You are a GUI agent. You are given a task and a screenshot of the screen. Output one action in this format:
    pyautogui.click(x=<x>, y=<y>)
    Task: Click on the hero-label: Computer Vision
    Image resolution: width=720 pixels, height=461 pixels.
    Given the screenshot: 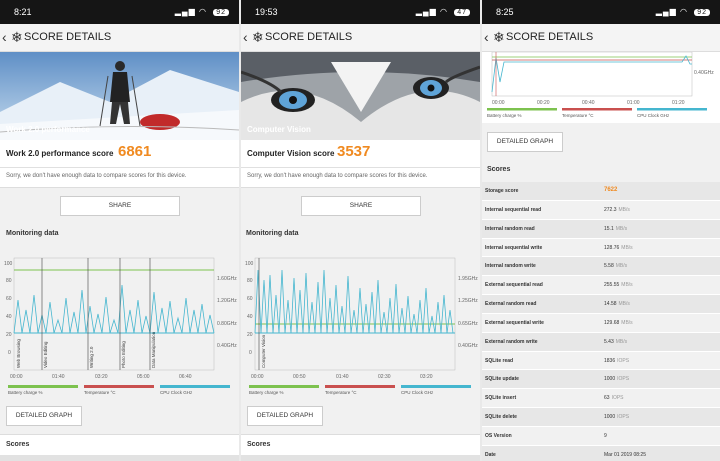 What is the action you would take?
    pyautogui.click(x=279, y=129)
    